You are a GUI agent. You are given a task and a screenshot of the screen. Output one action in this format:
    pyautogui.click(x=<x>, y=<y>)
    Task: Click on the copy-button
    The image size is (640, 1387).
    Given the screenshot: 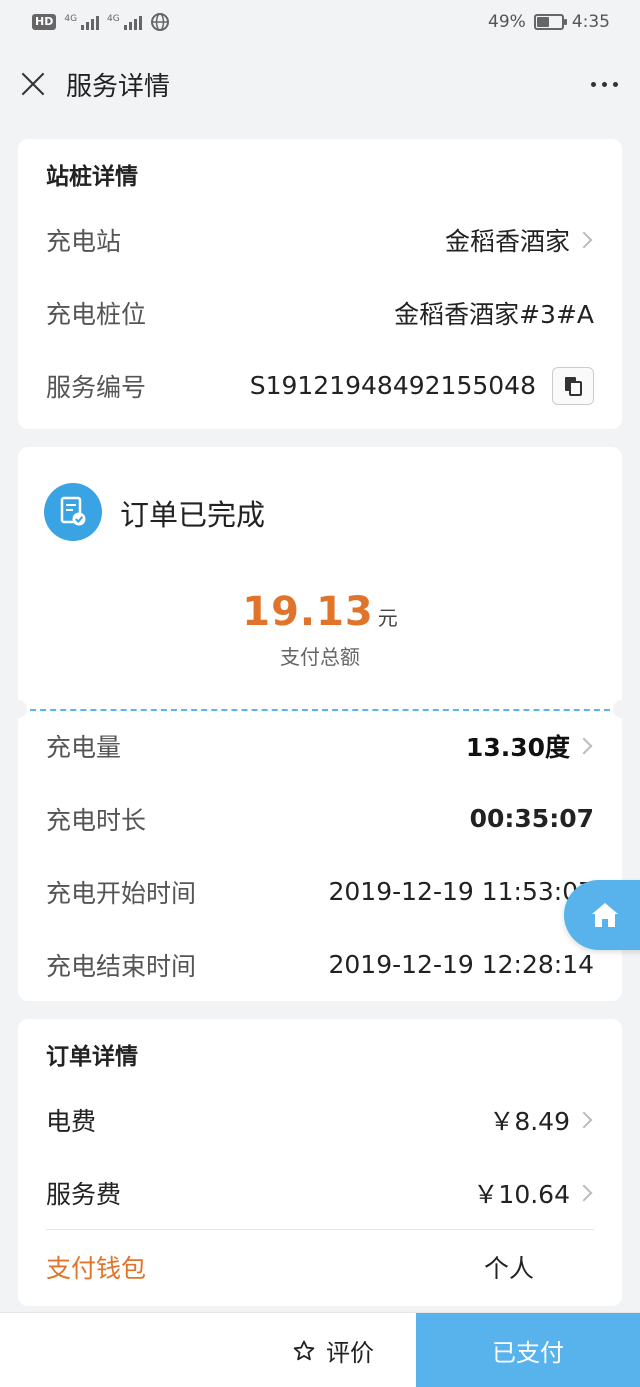 What is the action you would take?
    pyautogui.click(x=573, y=385)
    